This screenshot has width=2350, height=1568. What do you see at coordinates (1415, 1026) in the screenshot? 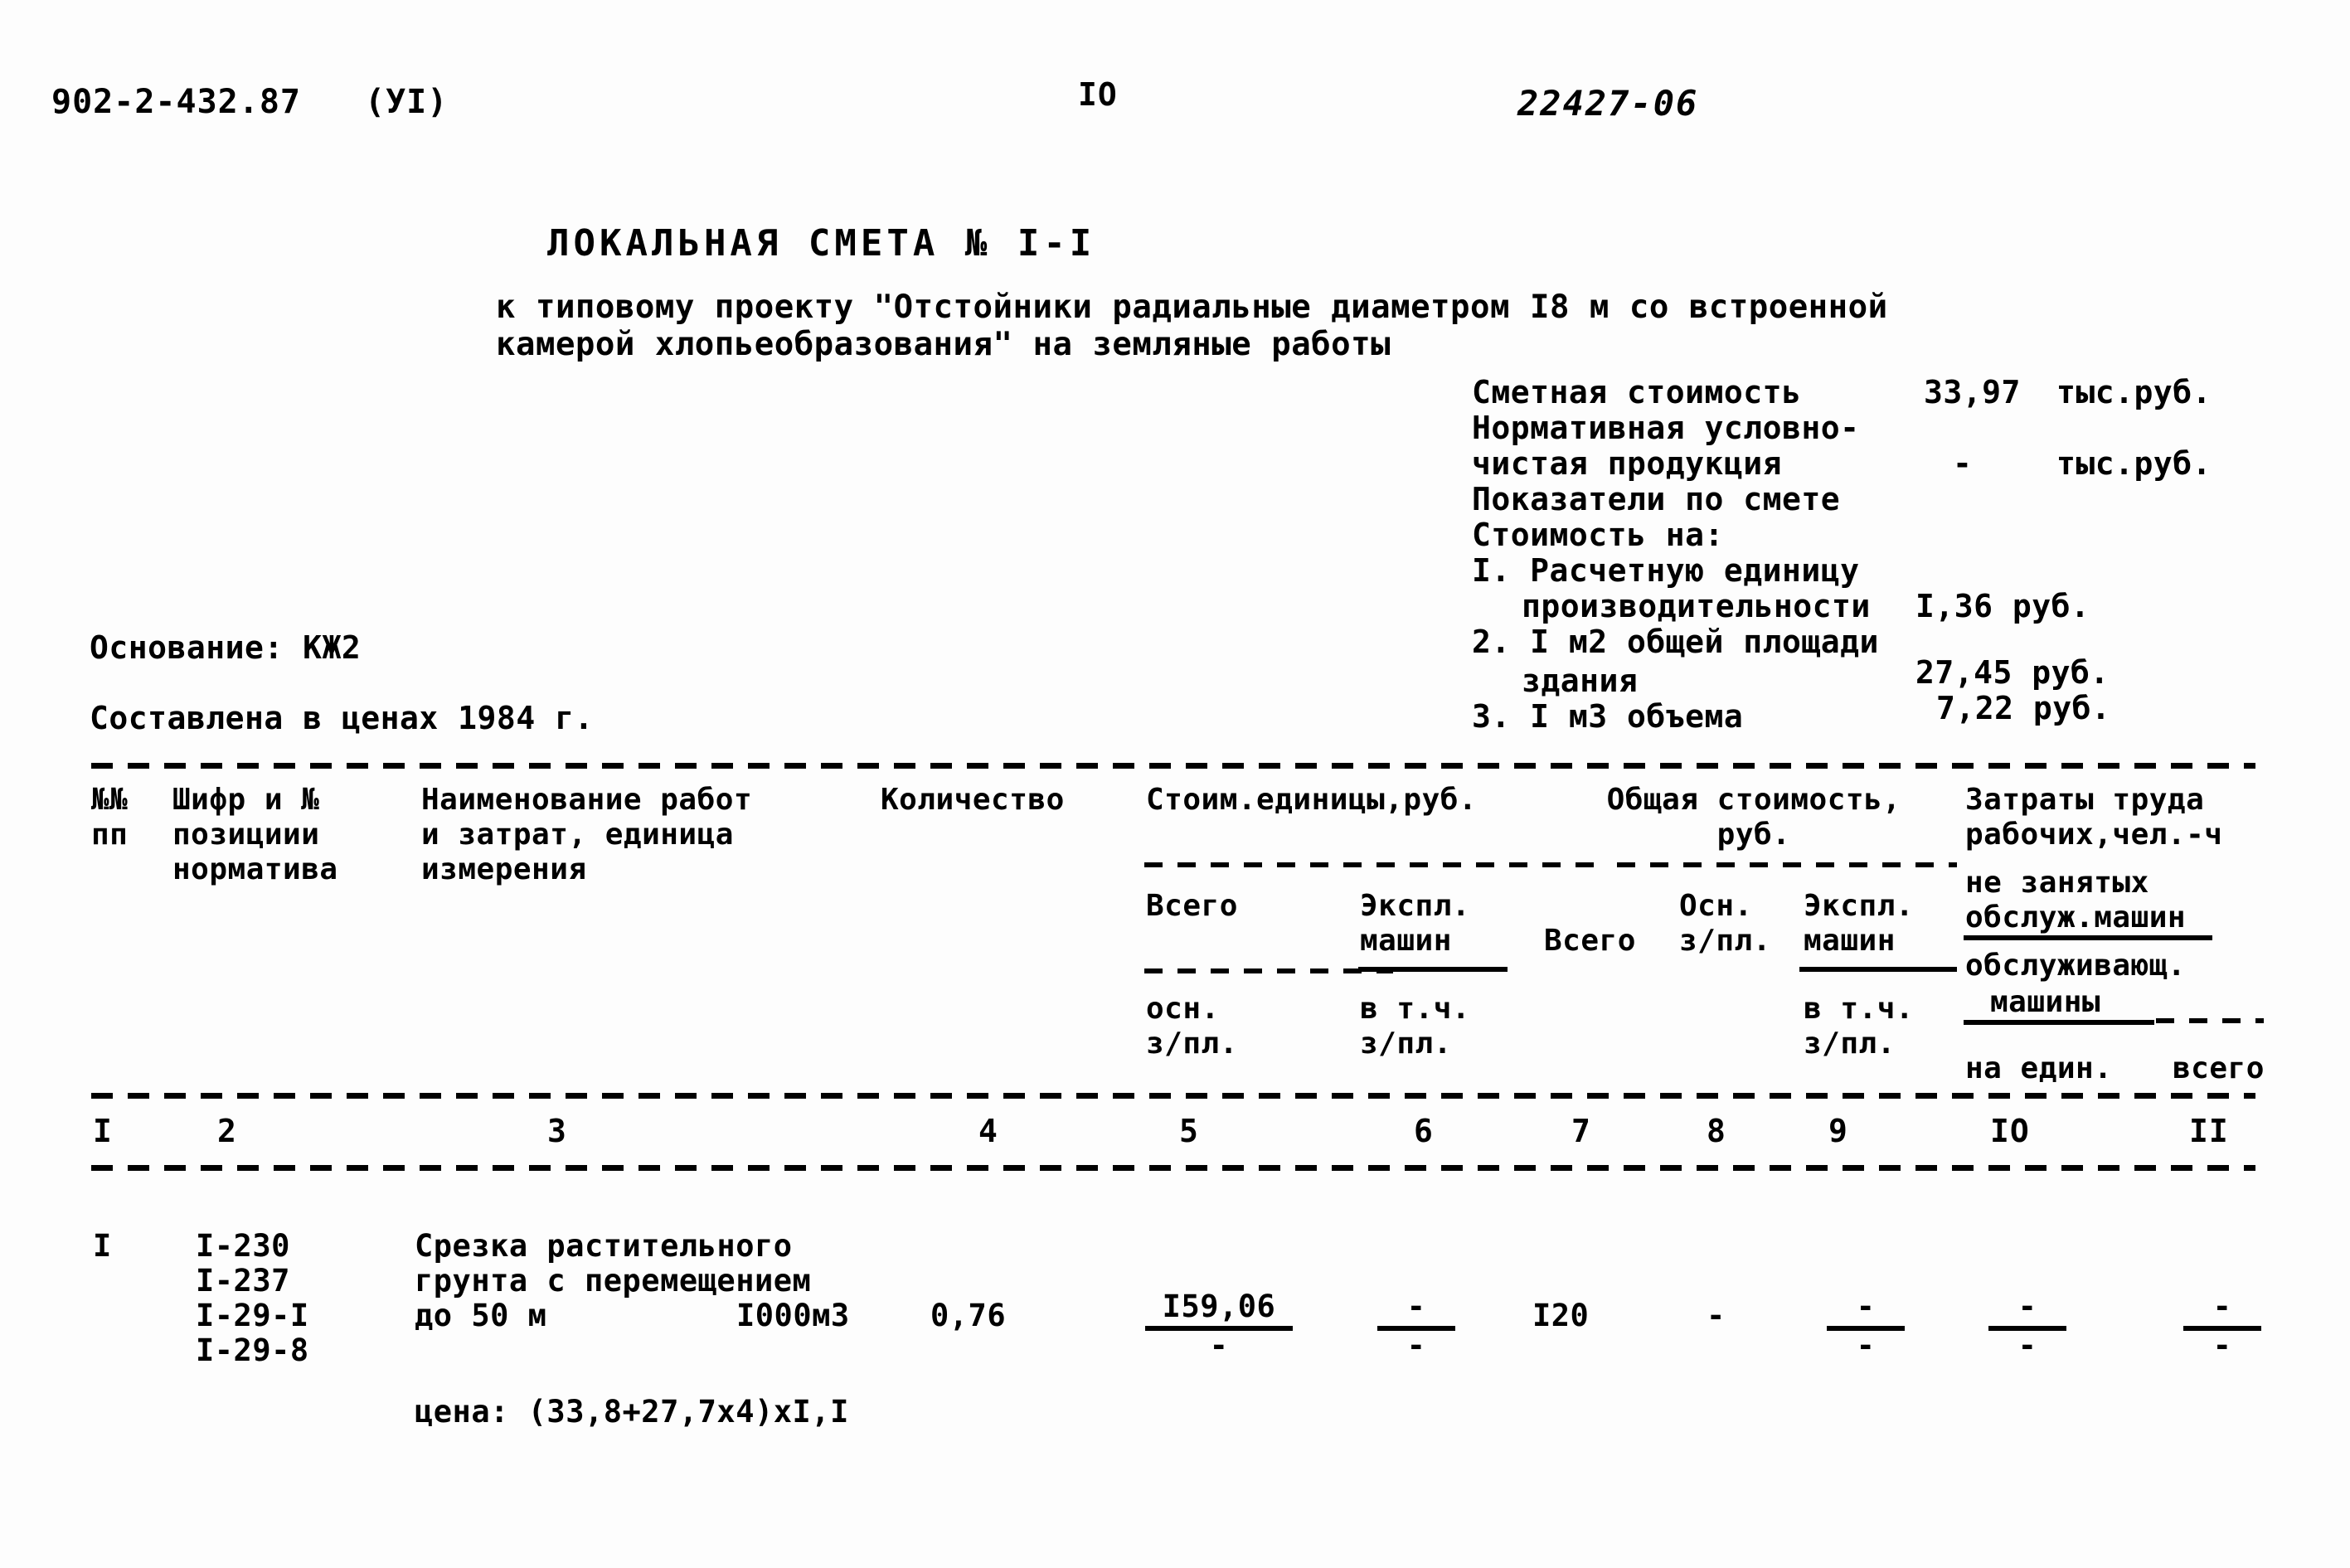
I see `subheader-vtch-zpl-unit: в т.ч. з/пл.` at bounding box center [1415, 1026].